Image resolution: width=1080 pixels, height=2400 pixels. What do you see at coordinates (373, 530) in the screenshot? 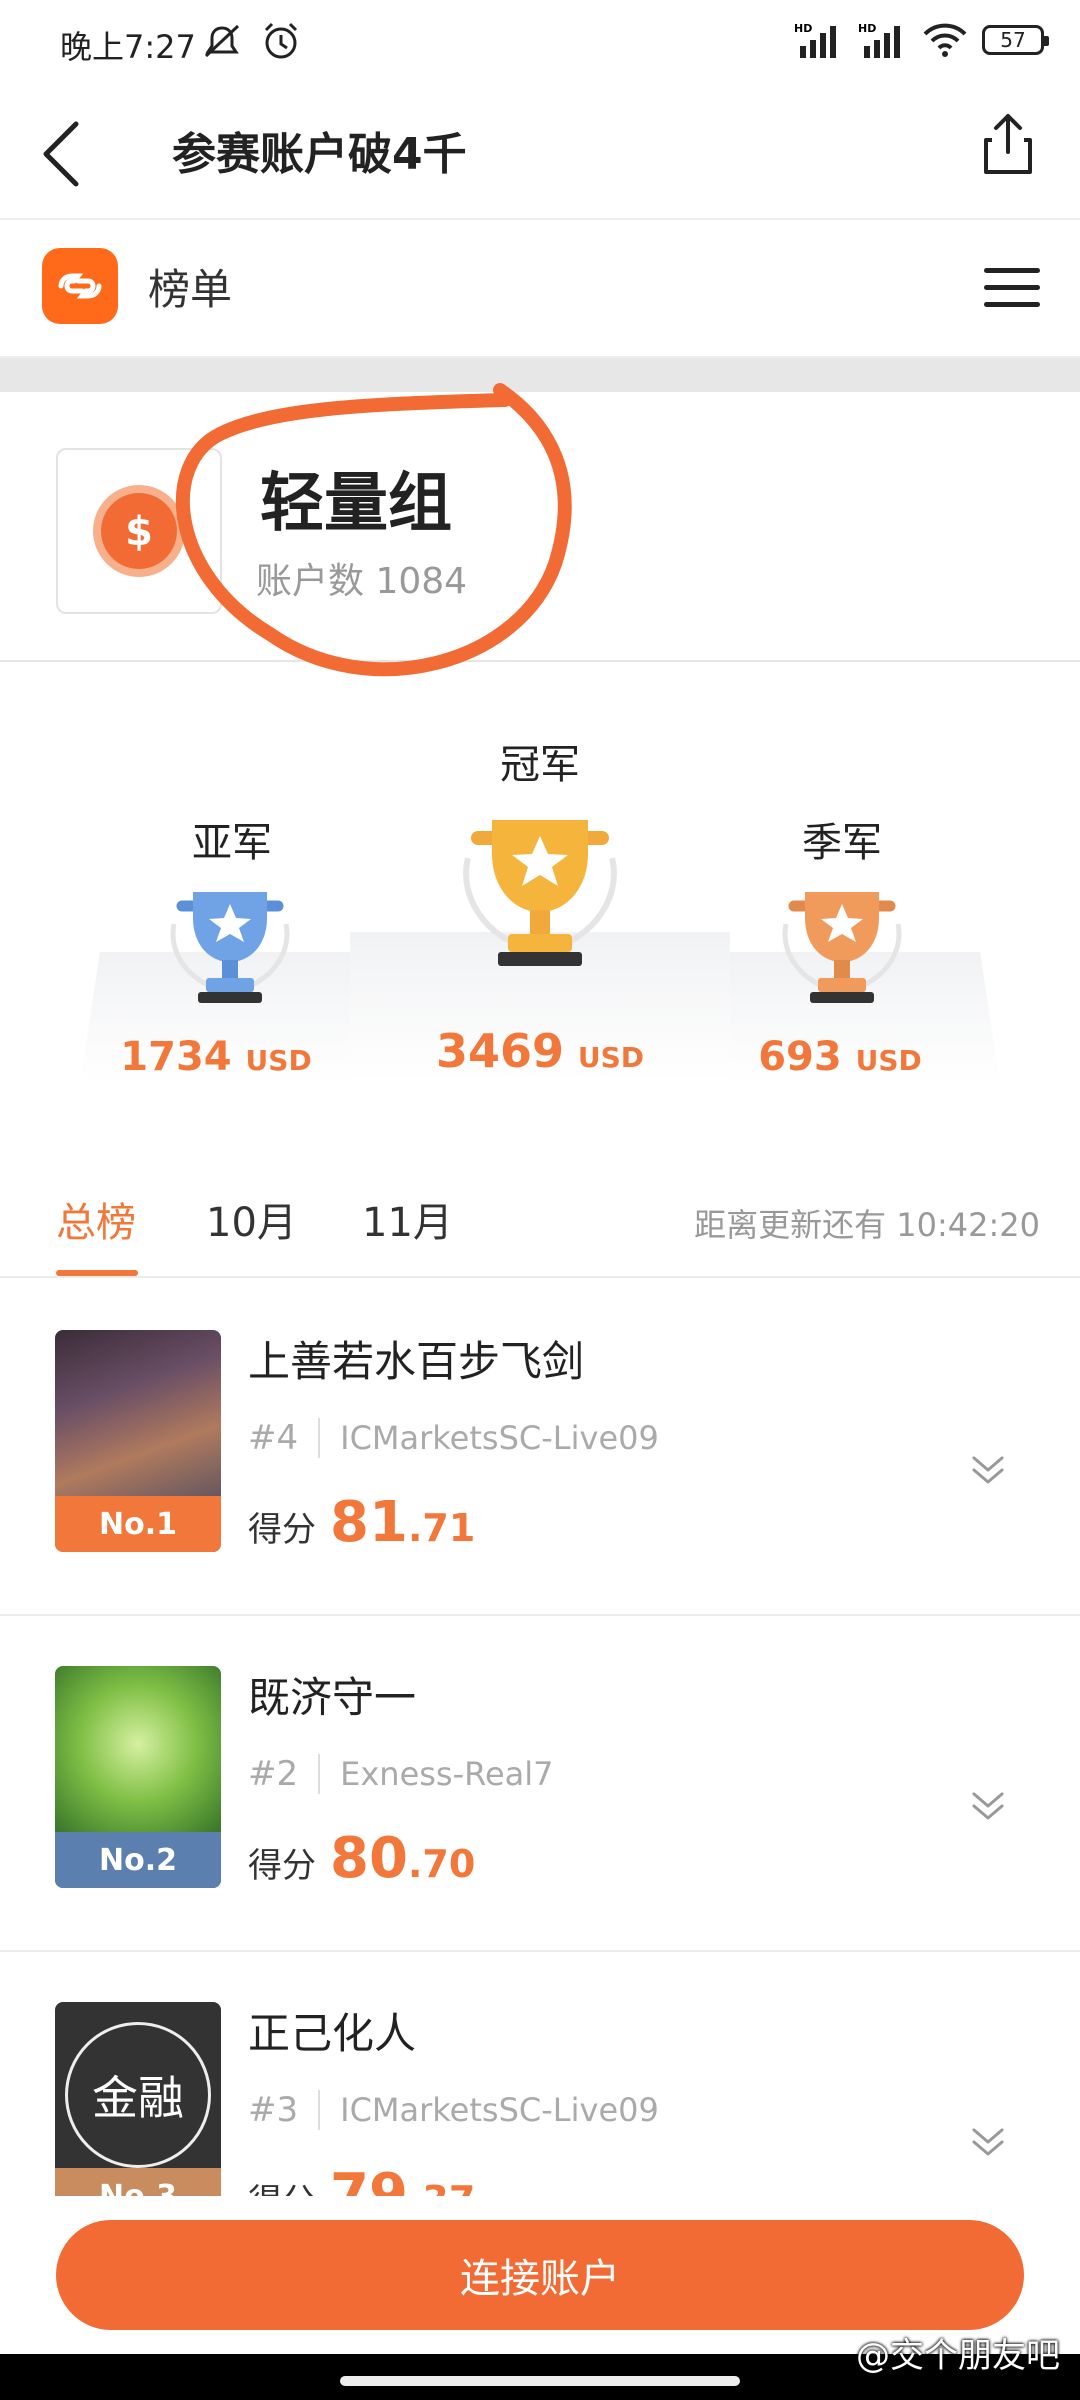
I see `hand-drawn-circle-annotation` at bounding box center [373, 530].